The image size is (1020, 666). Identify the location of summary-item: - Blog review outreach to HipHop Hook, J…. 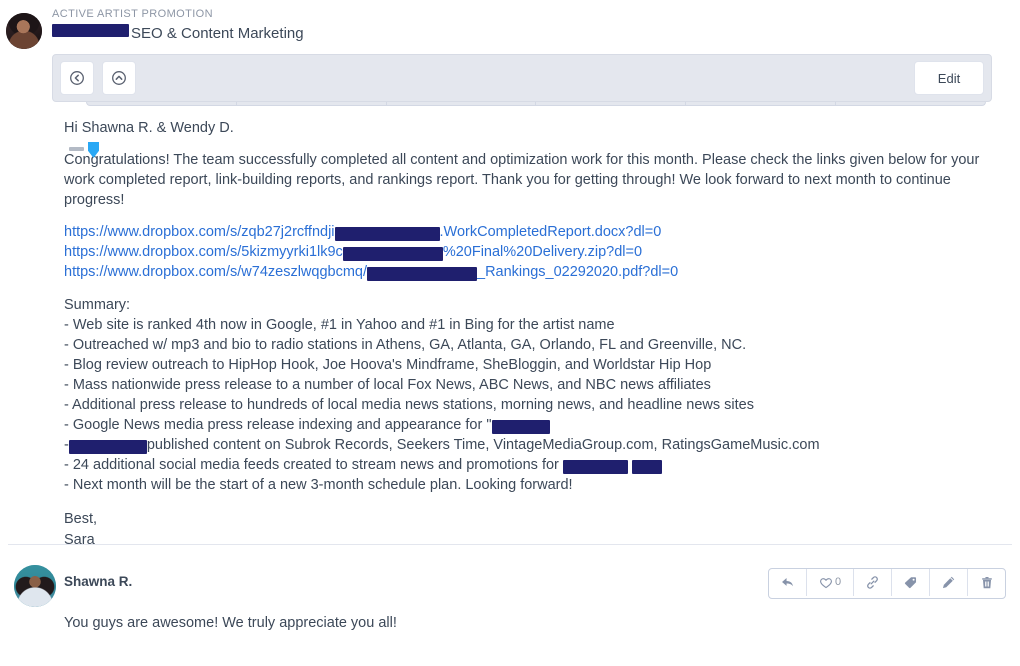
(524, 365).